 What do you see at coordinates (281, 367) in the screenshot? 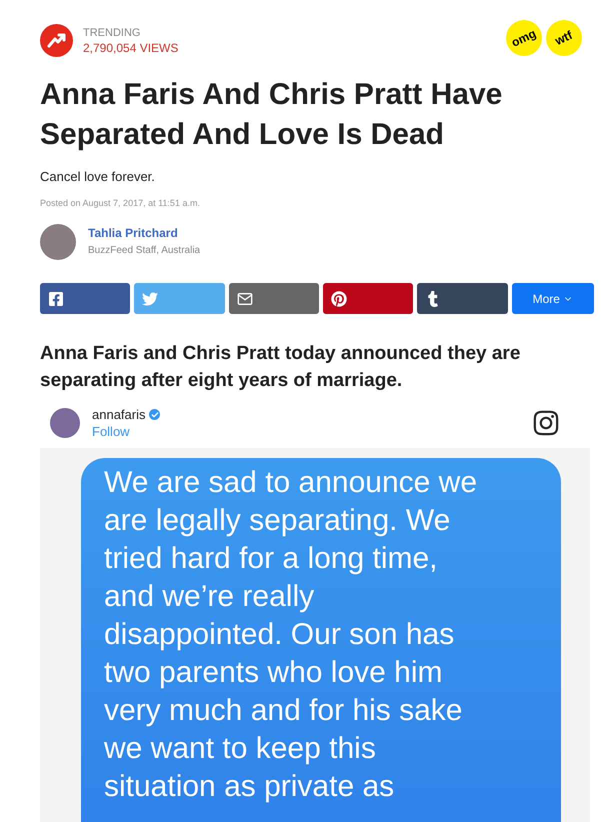
I see `lead-paragraph: Anna Faris and Chris Pratt today announced they are separating after eight years of marriage.` at bounding box center [281, 367].